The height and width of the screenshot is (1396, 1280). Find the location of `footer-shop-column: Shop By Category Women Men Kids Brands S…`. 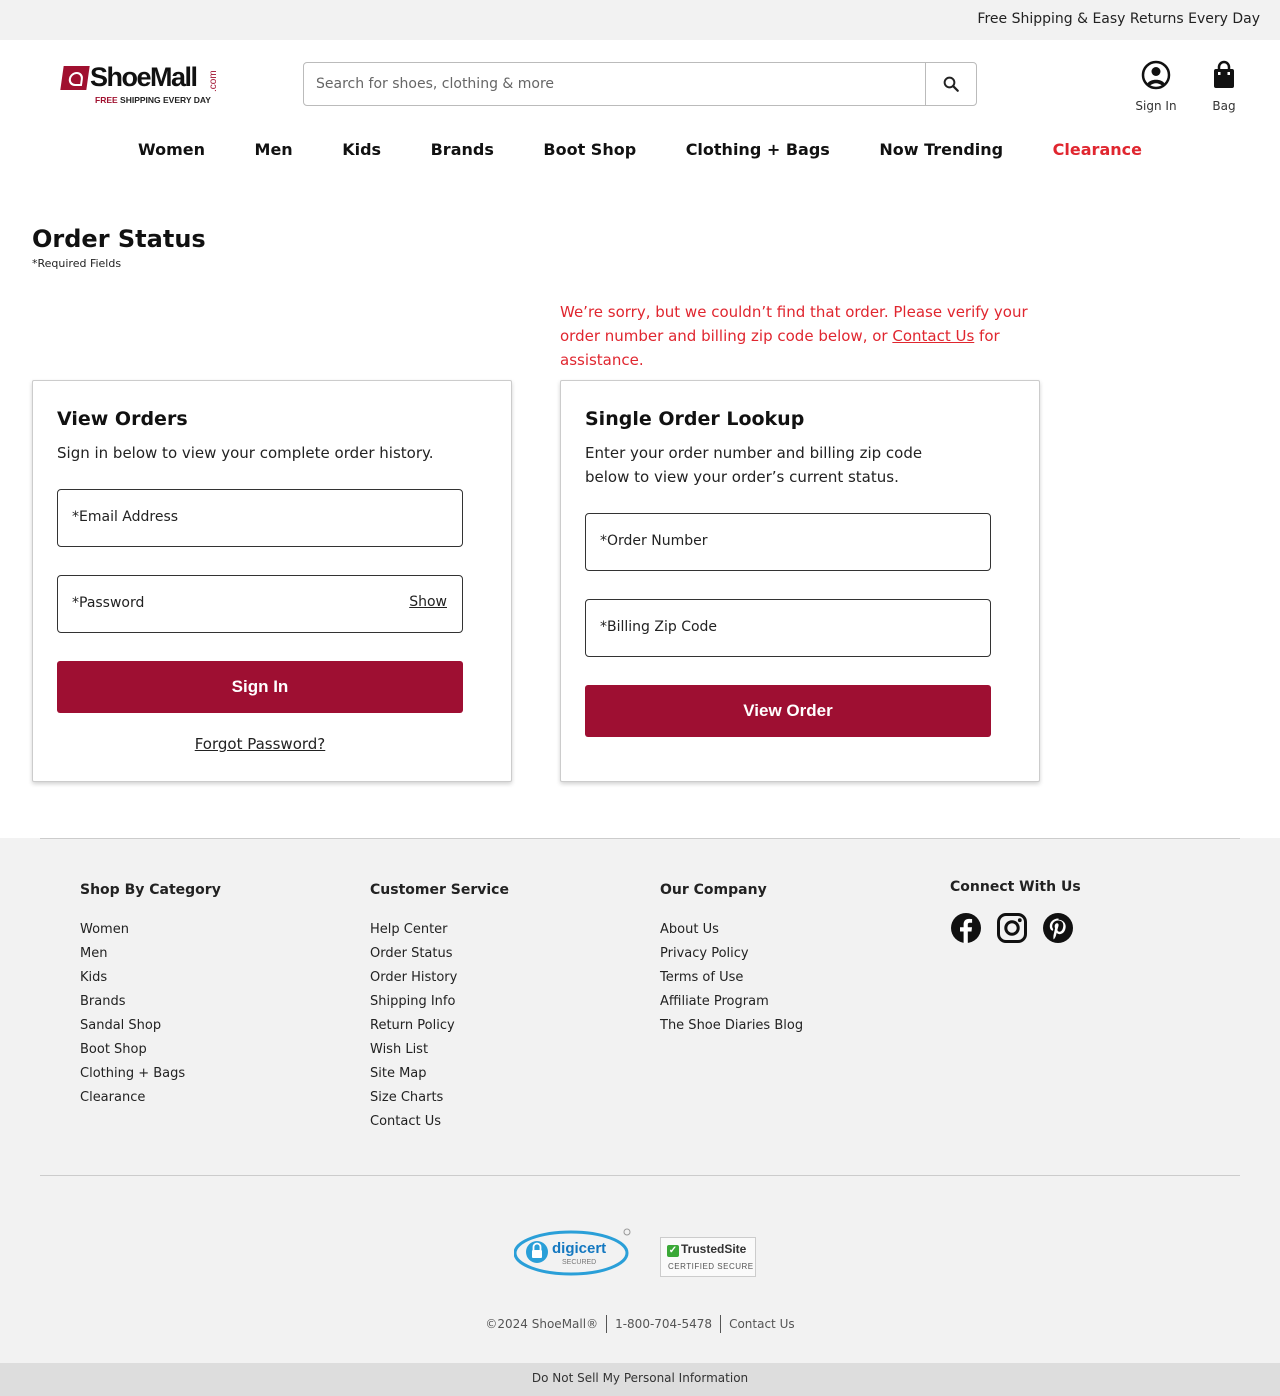

footer-shop-column: Shop By Category Women Men Kids Brands S… is located at coordinates (150, 996).